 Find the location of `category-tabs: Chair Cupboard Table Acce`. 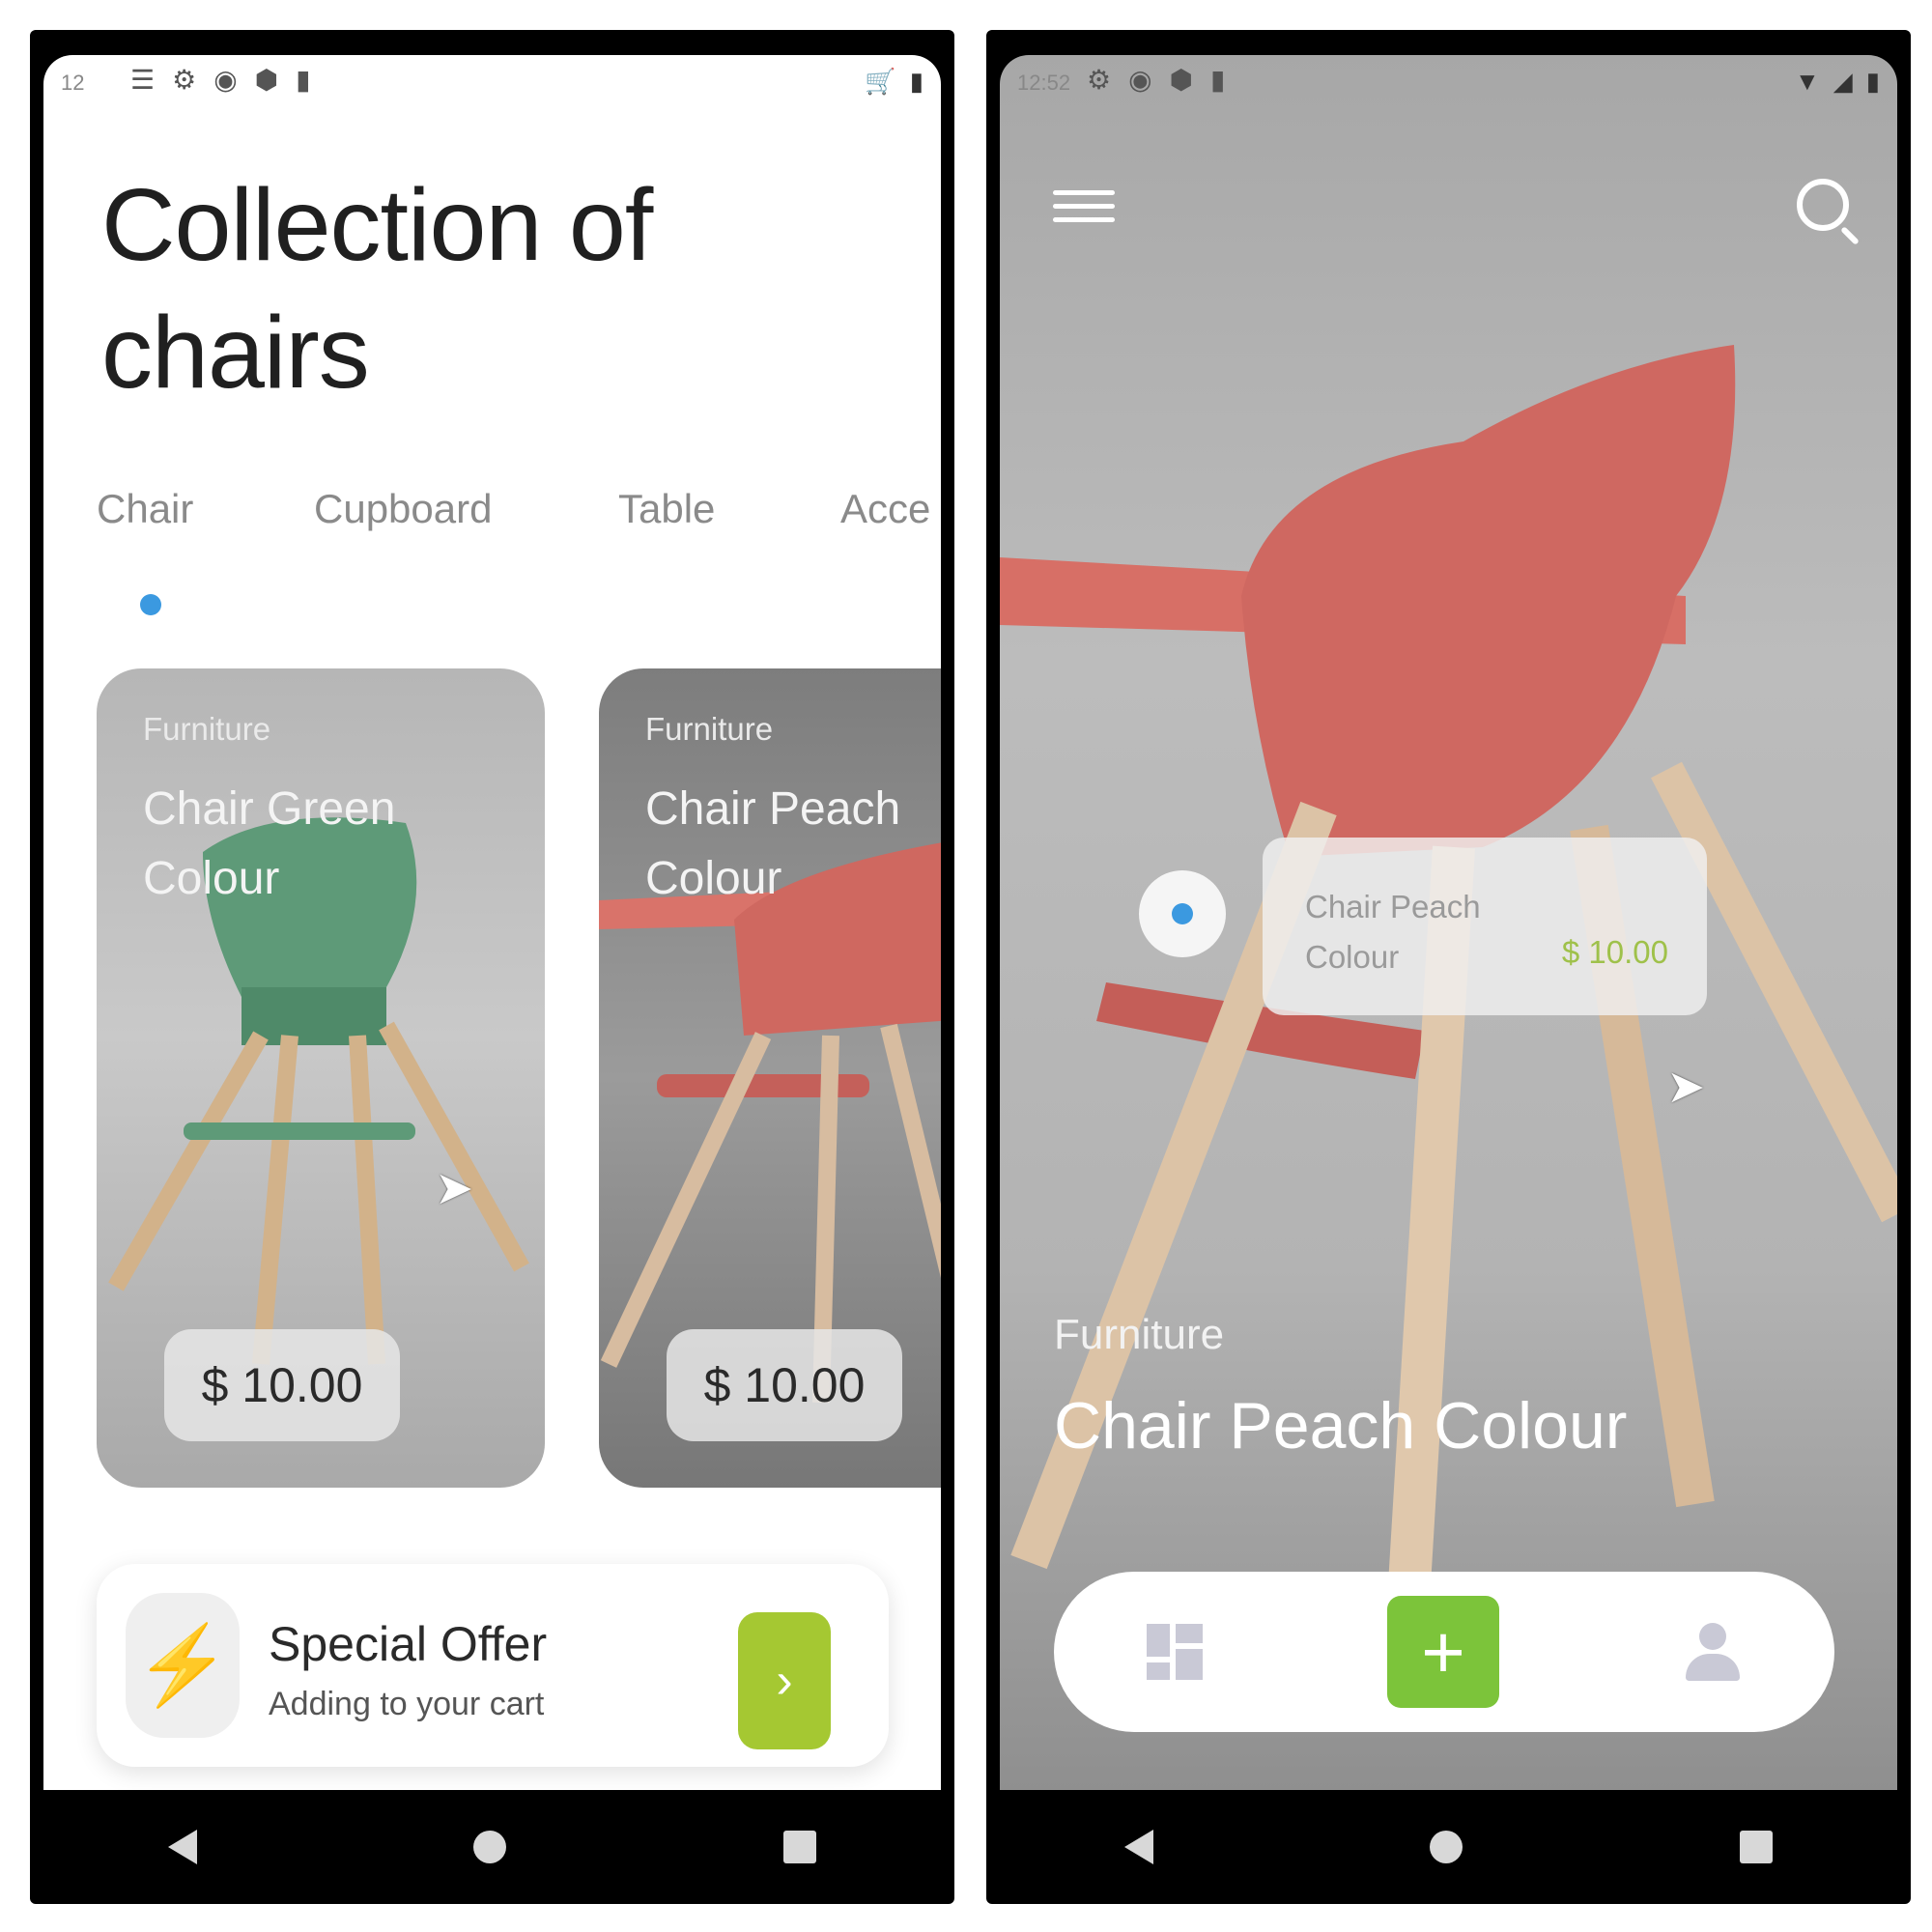

category-tabs: Chair Cupboard Table Acce is located at coordinates (519, 524).